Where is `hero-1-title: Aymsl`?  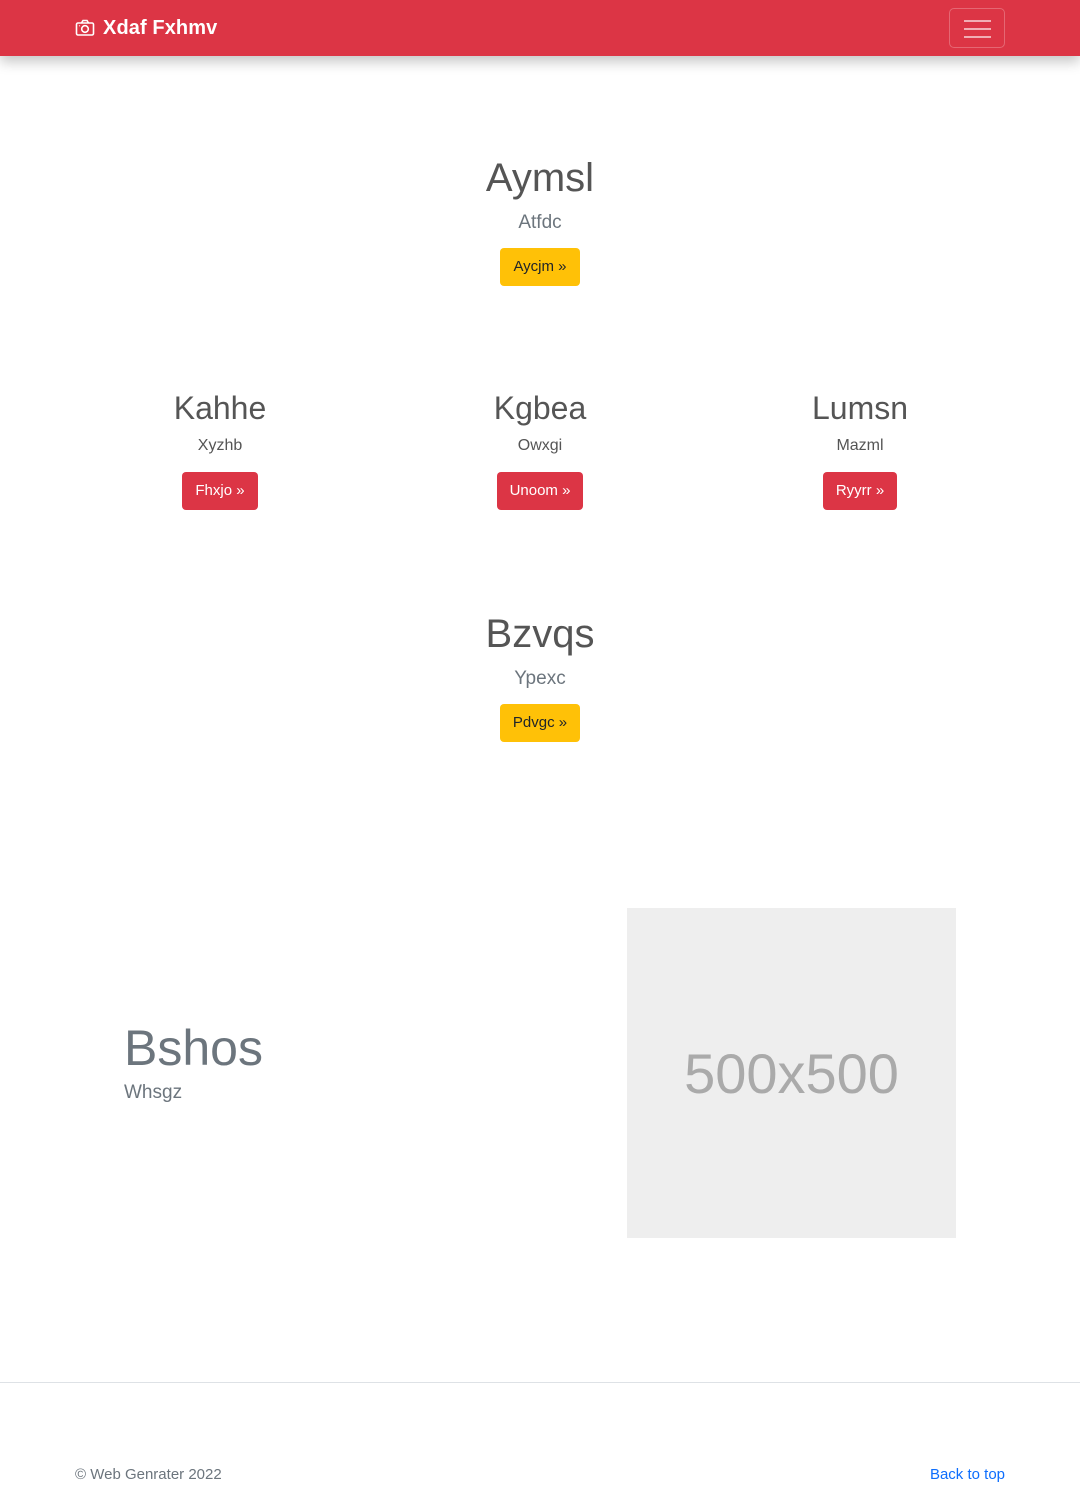 hero-1-title: Aymsl is located at coordinates (540, 178).